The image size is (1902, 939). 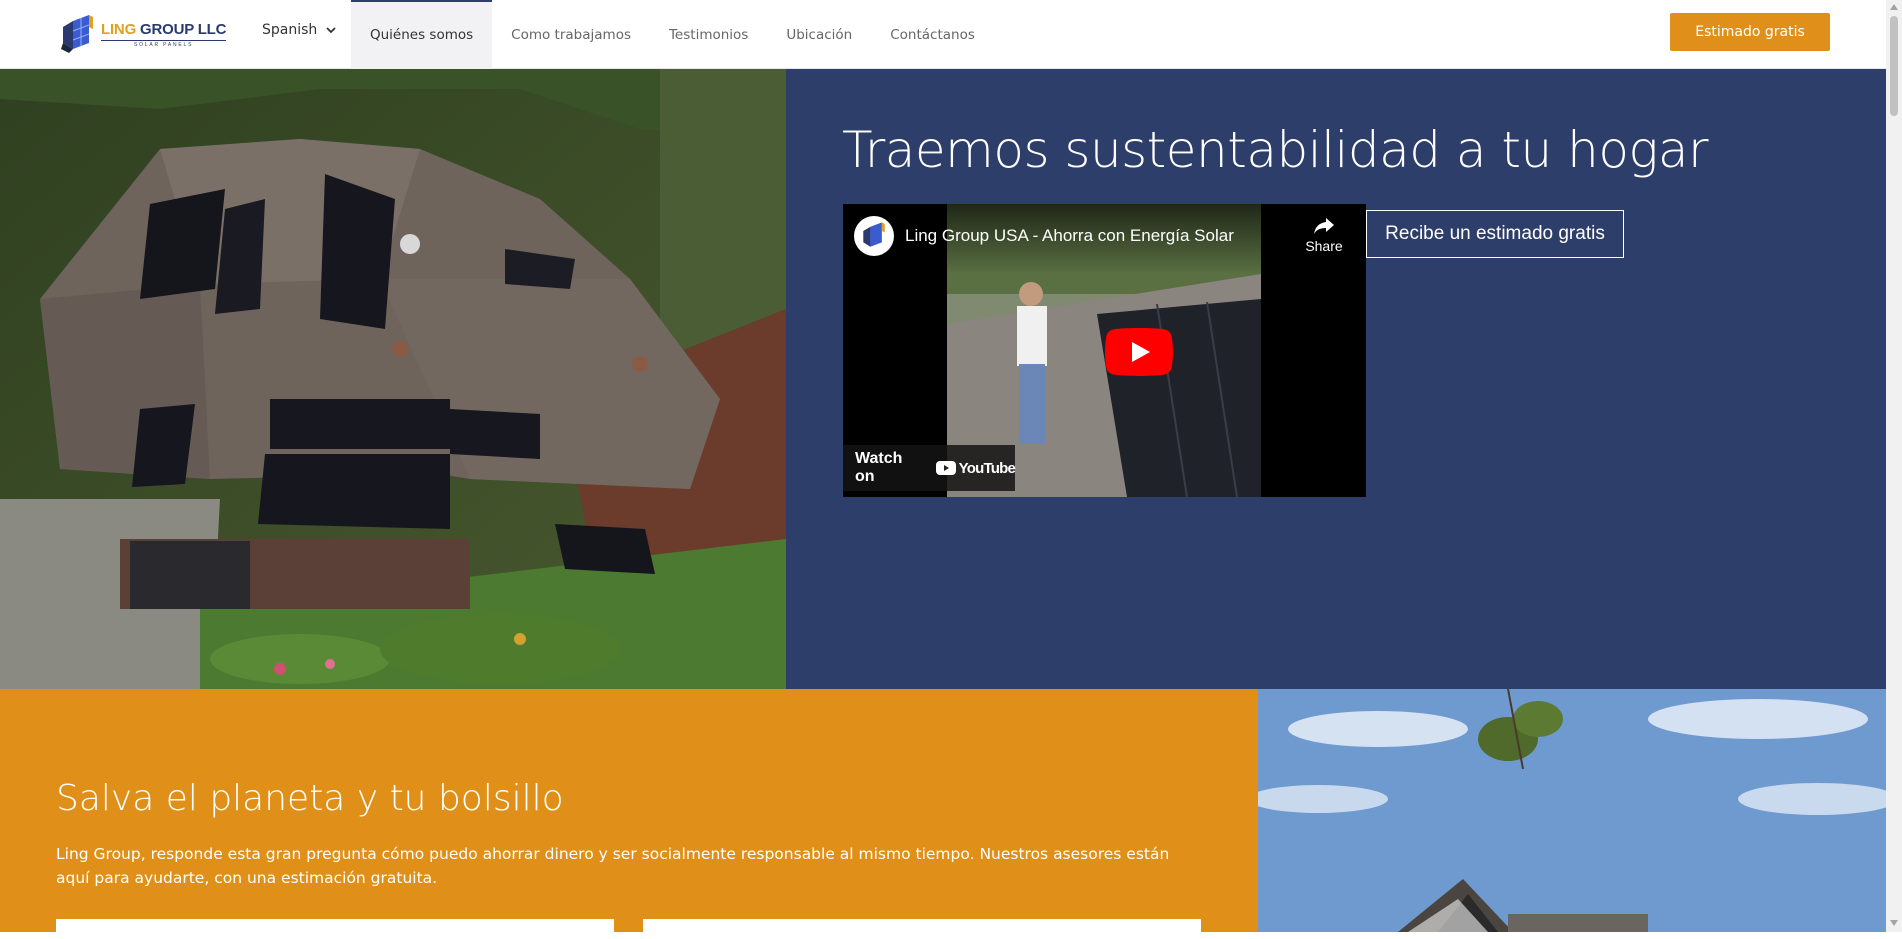 I want to click on watch-on-label: Watch on, so click(x=879, y=467).